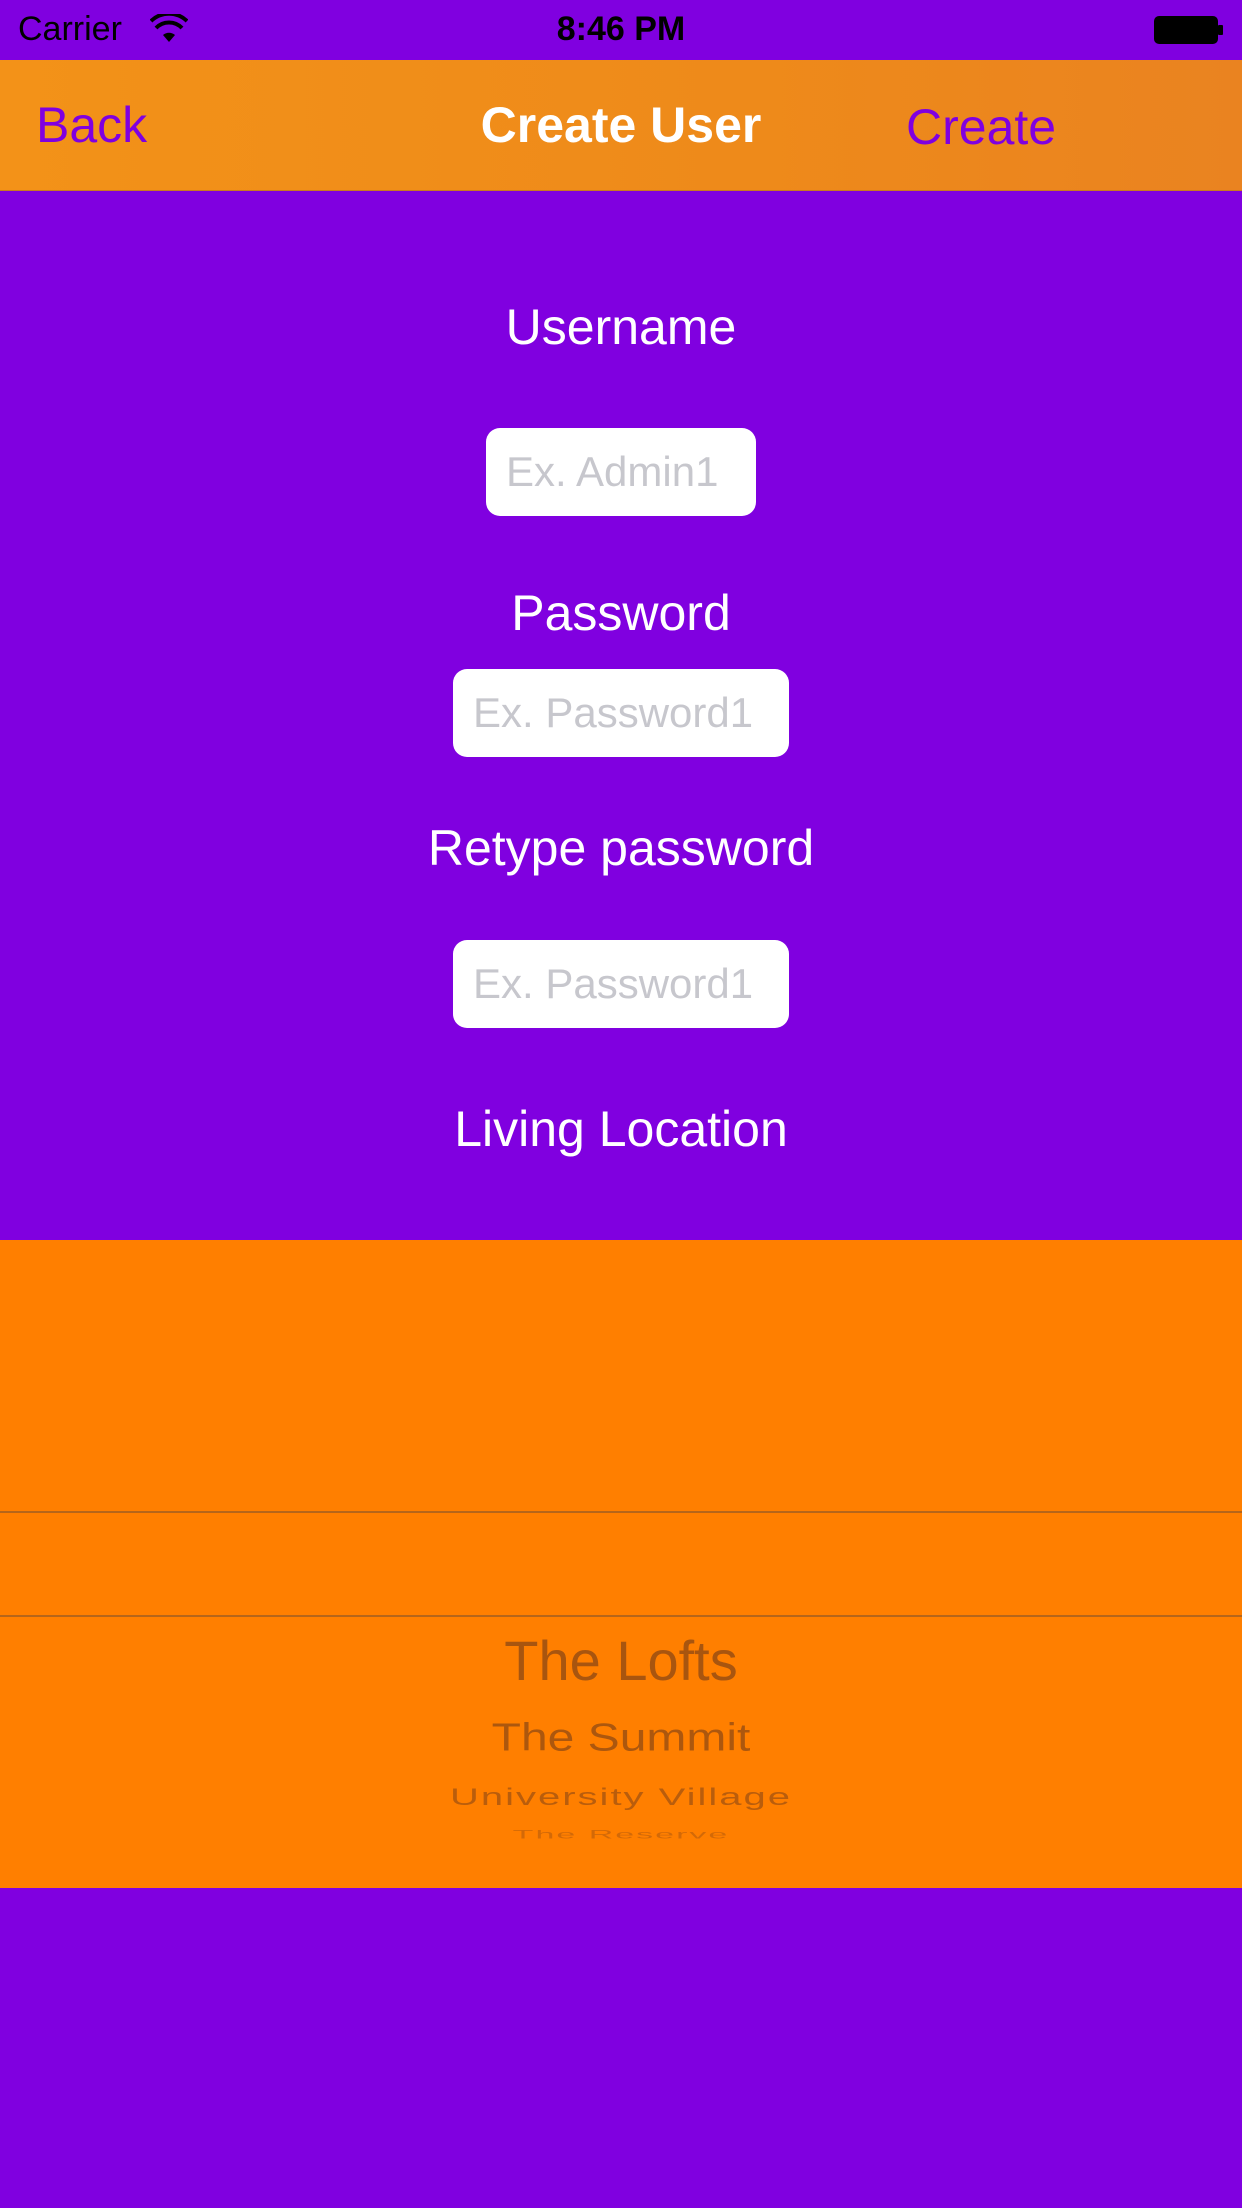  Describe the element at coordinates (621, 327) in the screenshot. I see `username-label: Username` at that location.